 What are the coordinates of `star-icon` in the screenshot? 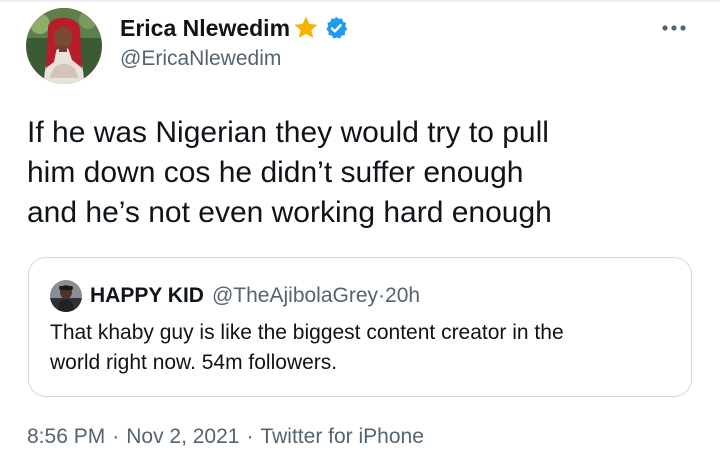 It's located at (306, 28).